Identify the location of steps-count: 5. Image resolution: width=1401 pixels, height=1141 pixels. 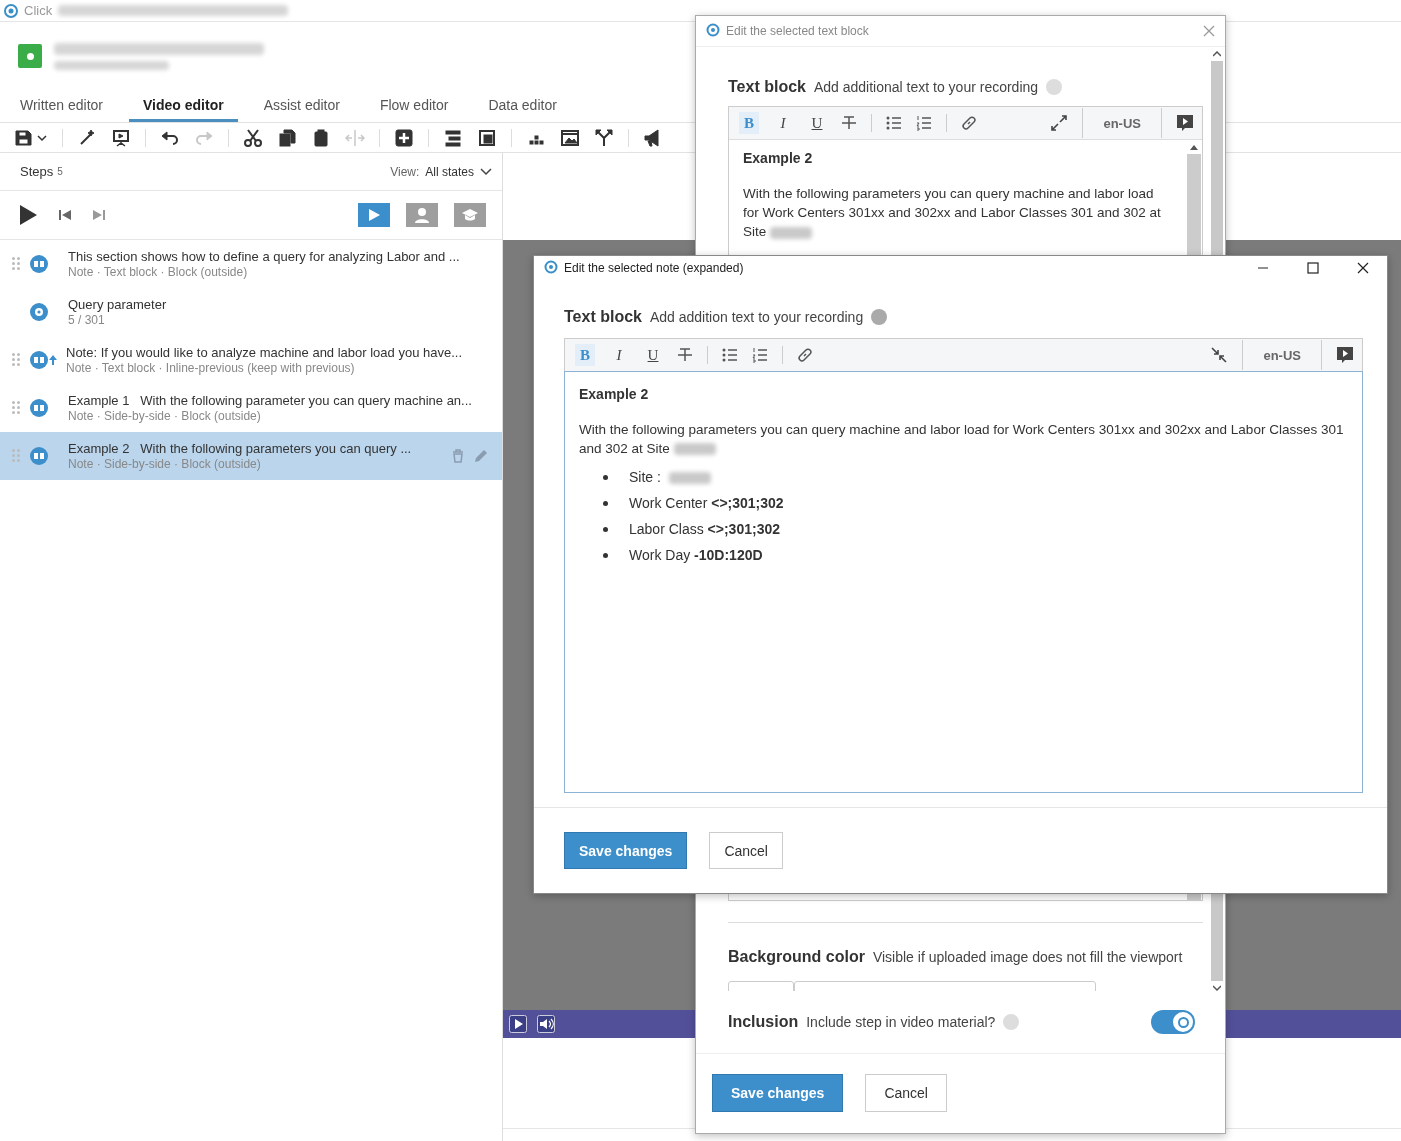
(60, 171).